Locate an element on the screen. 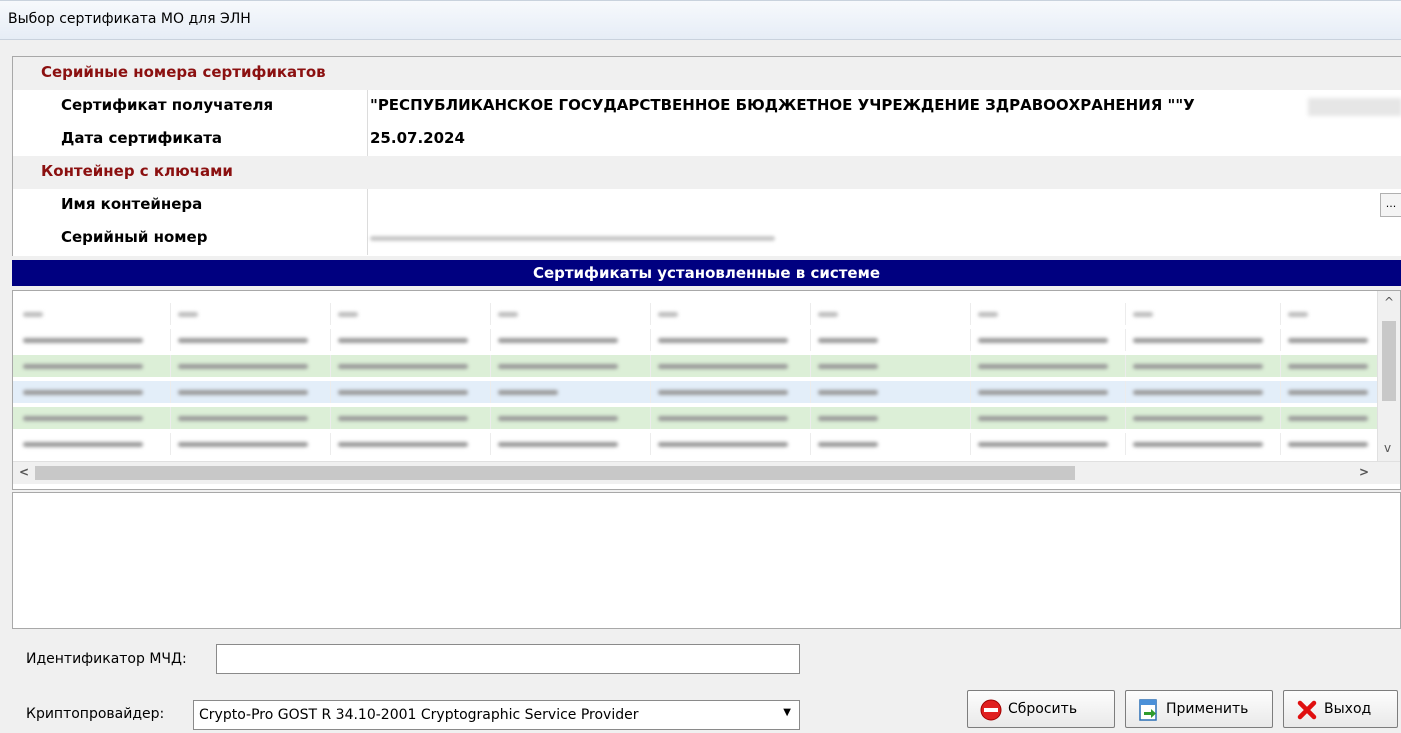 The width and height of the screenshot is (1401, 733). reset-button-label: Сбросить is located at coordinates (1043, 709).